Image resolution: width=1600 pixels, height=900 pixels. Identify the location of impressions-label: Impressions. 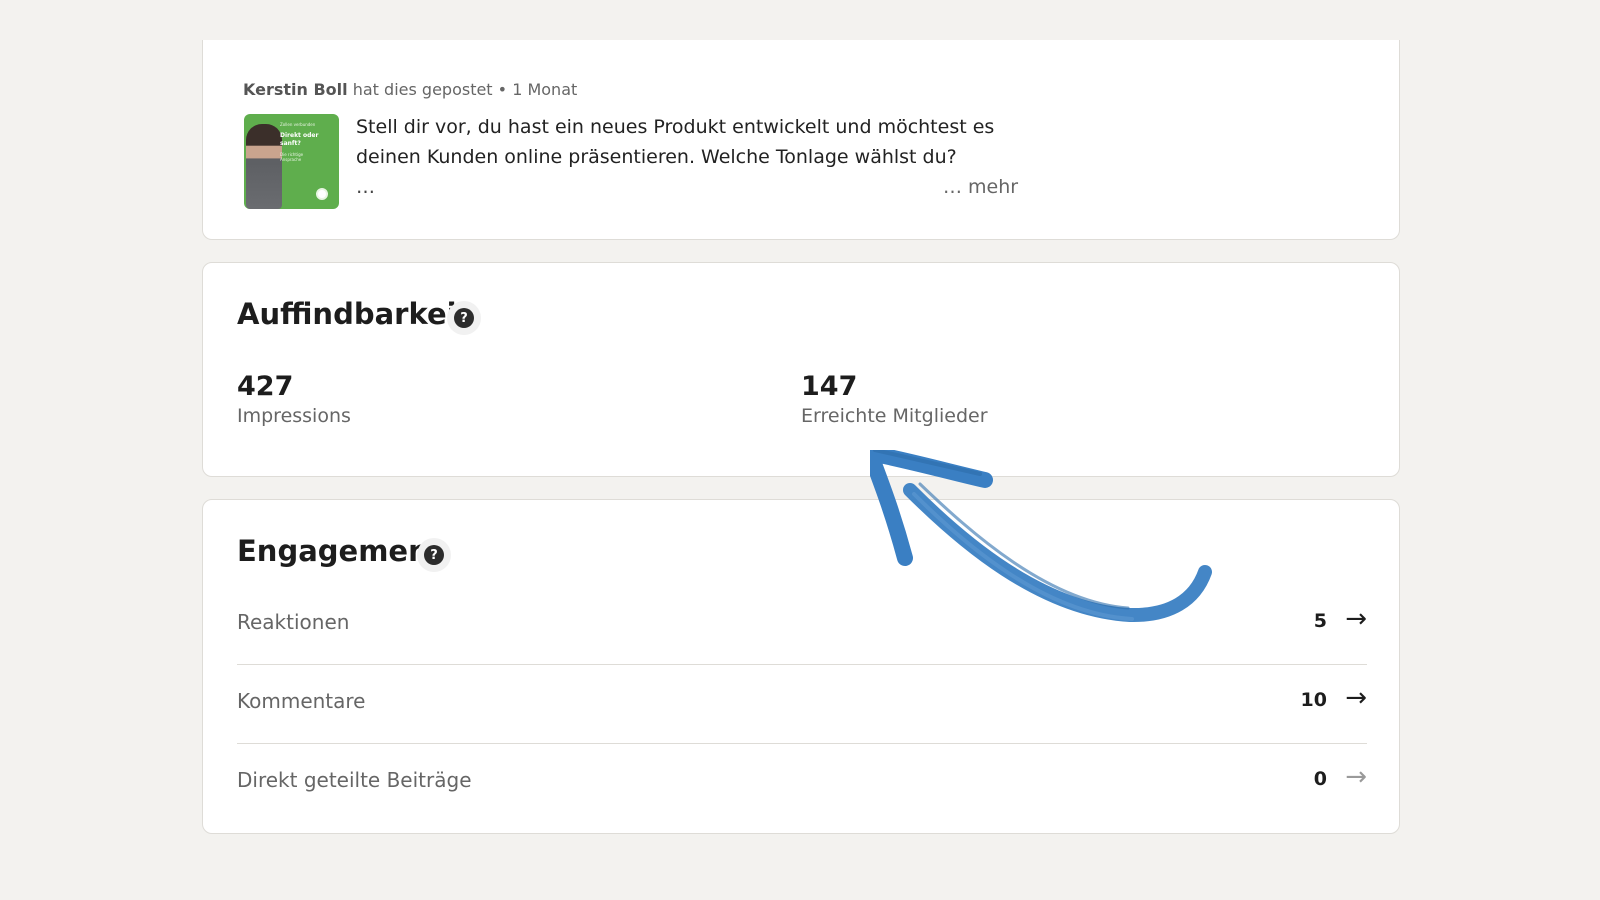
(294, 416).